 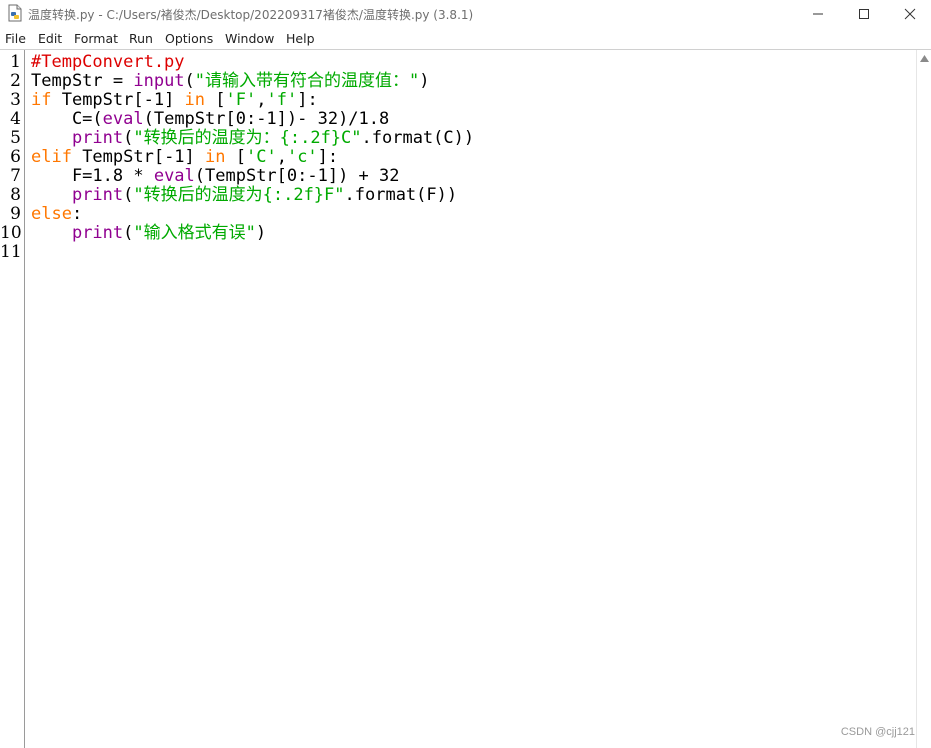 What do you see at coordinates (77, 214) in the screenshot?
I see `code-token-default: :` at bounding box center [77, 214].